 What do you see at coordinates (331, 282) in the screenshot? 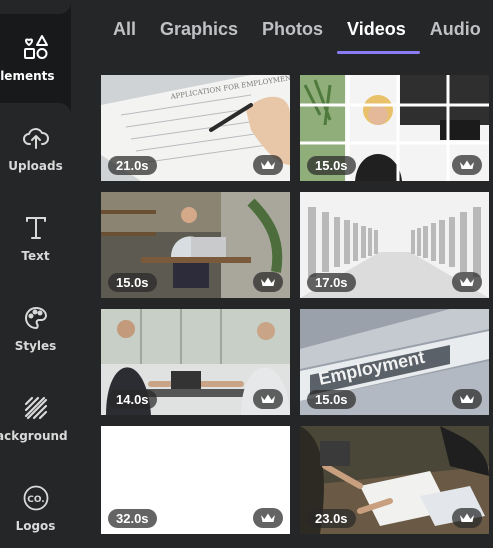
I see `duration-badge: 17.0s` at bounding box center [331, 282].